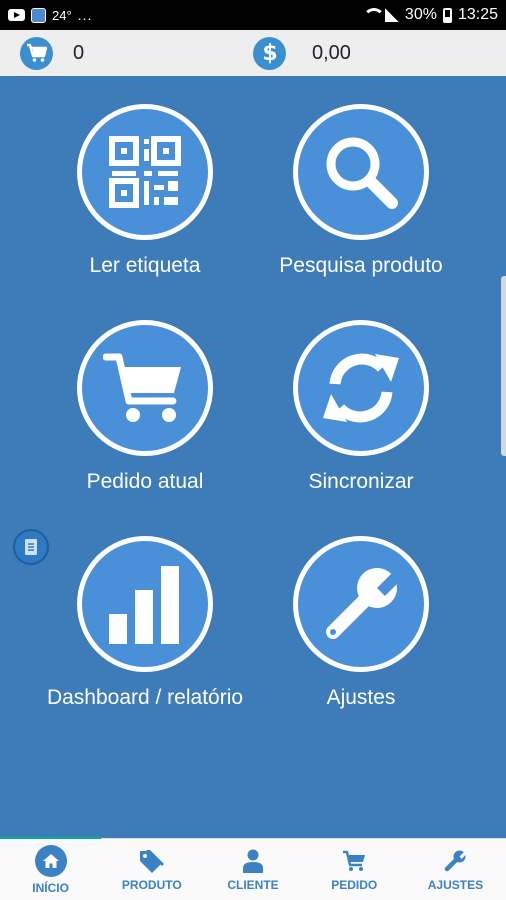 This screenshot has height=900, width=506. I want to click on nav-item-order: PEDIDO, so click(354, 869).